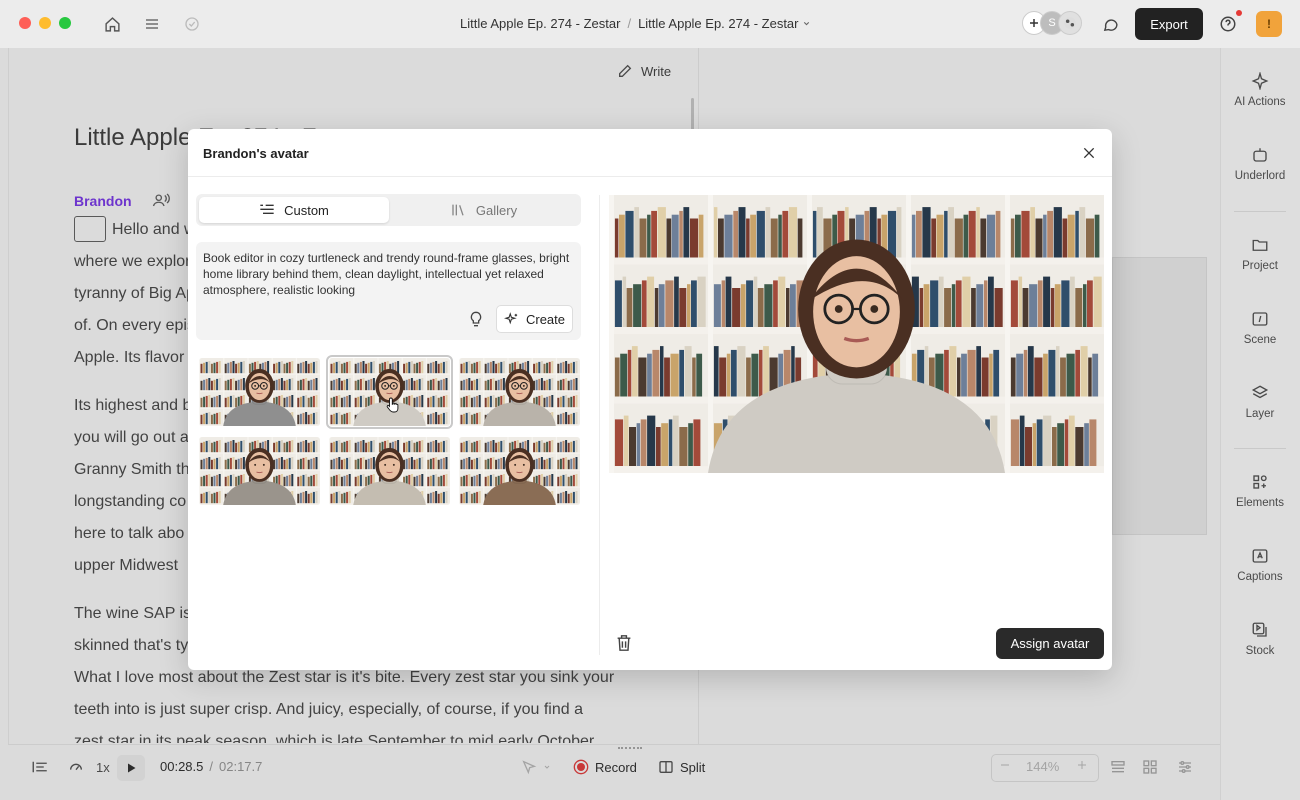  I want to click on custom-list-icon, so click(267, 209).